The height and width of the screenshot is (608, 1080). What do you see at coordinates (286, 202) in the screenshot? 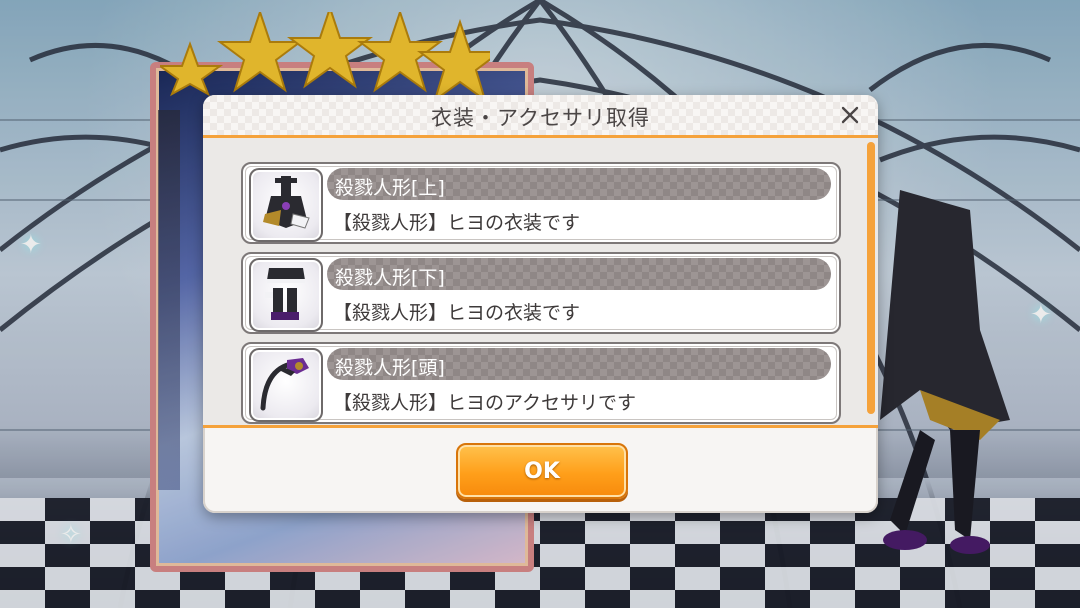
I see `top-costume-icon` at bounding box center [286, 202].